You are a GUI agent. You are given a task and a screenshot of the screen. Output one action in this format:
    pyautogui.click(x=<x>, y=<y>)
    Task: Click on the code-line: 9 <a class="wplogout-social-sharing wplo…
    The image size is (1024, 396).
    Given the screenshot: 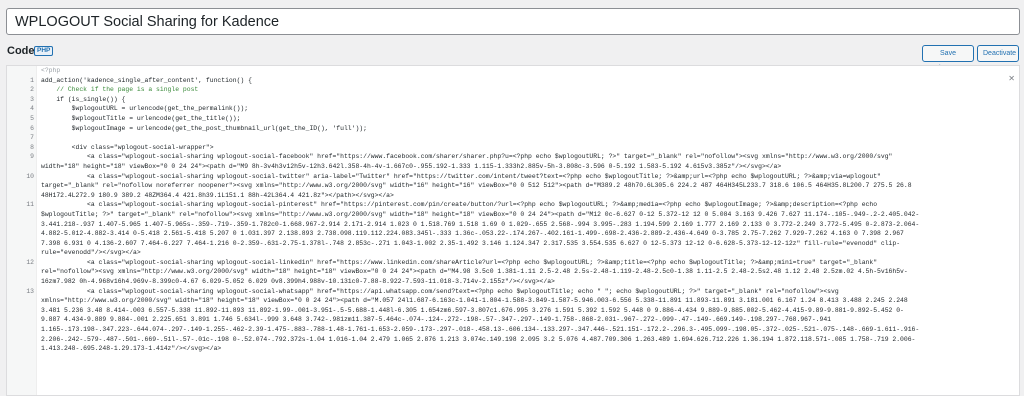 What is the action you would take?
    pyautogui.click(x=507, y=157)
    